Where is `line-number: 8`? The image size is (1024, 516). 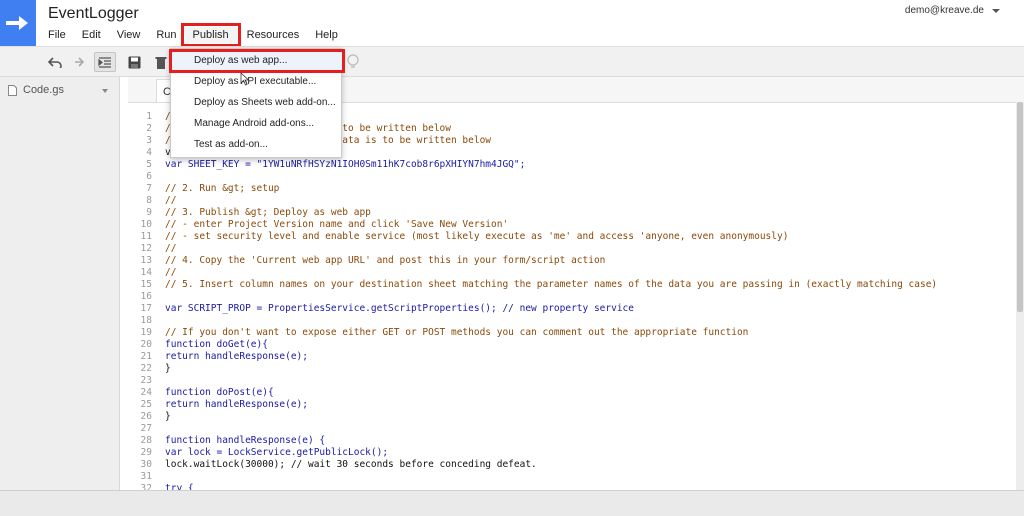 line-number: 8 is located at coordinates (149, 200).